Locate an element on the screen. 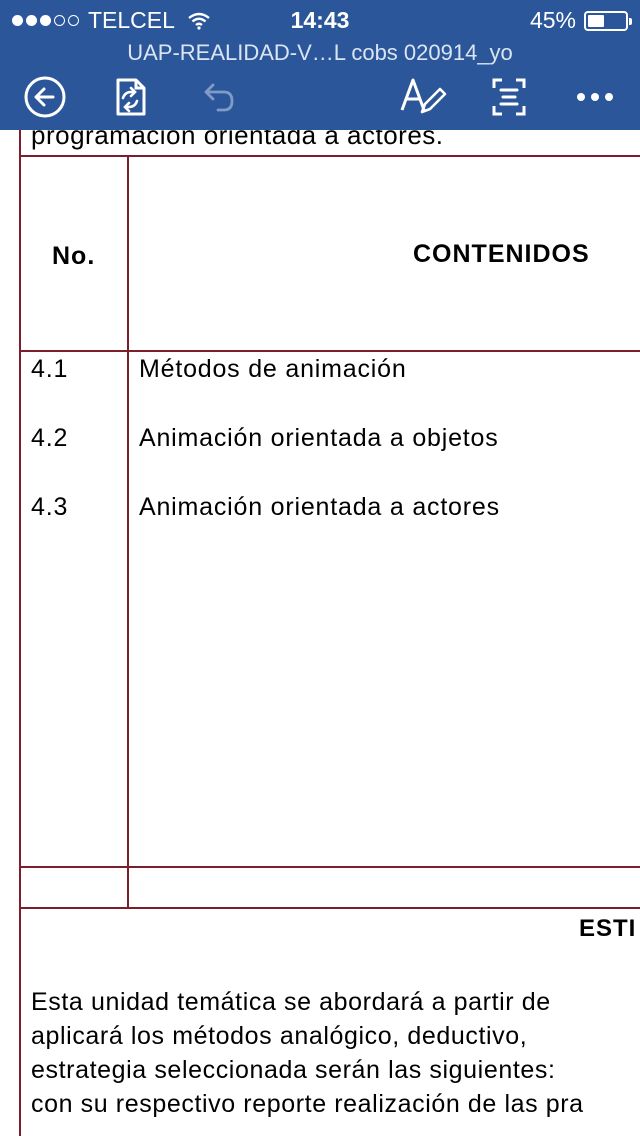  more-icon is located at coordinates (595, 97).